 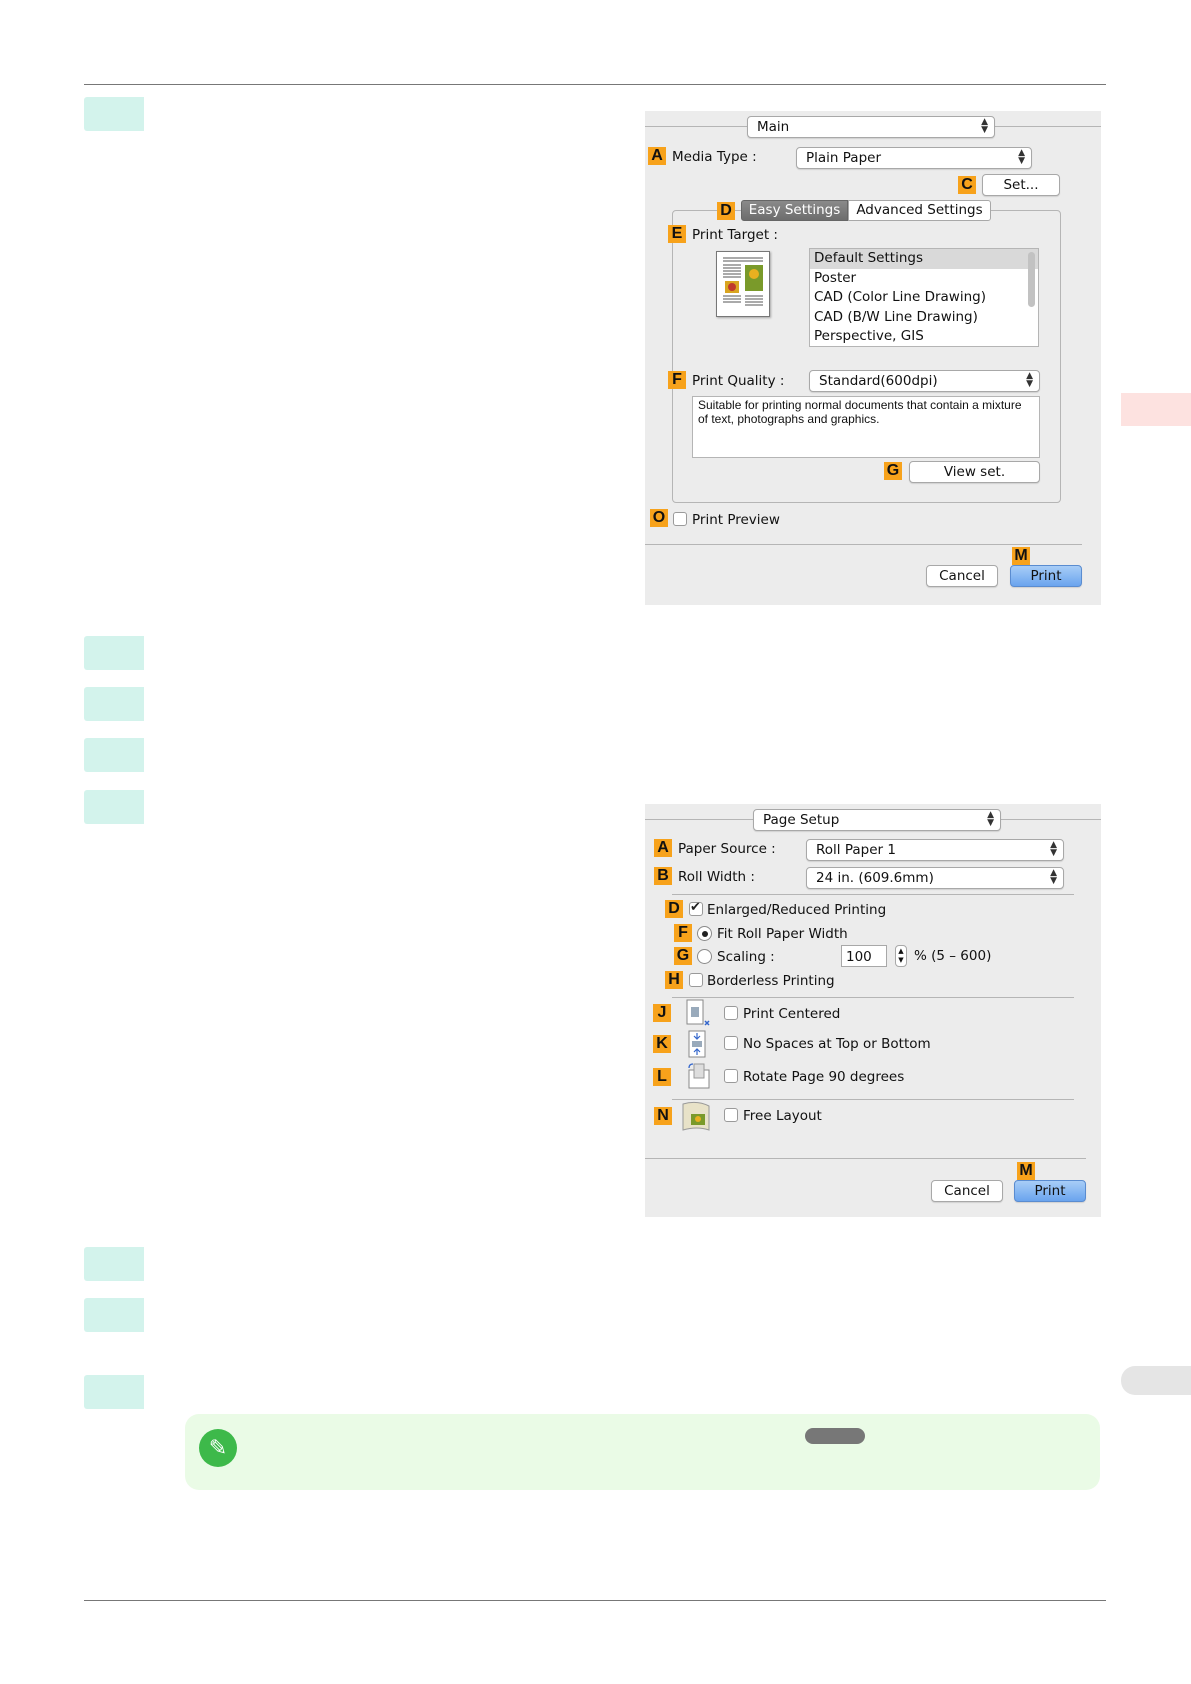 I want to click on print-quality-label: Print Quality :, so click(x=738, y=381).